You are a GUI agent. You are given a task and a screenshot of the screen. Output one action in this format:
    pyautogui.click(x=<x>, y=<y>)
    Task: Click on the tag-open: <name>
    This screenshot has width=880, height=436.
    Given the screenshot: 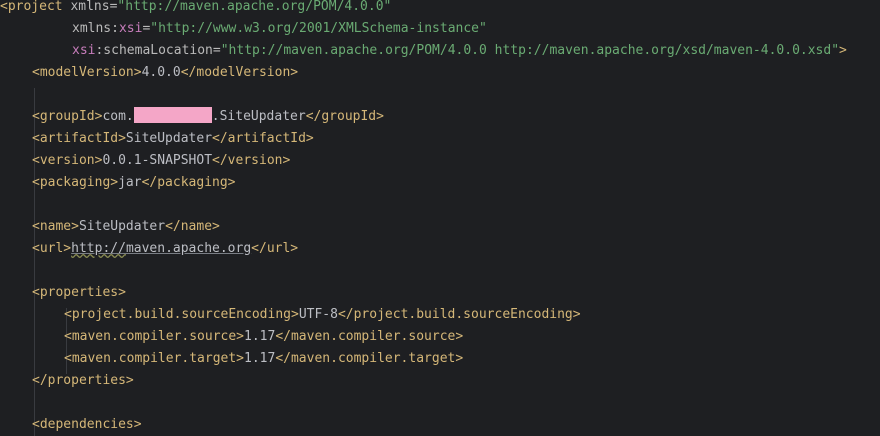 What is the action you would take?
    pyautogui.click(x=55, y=226)
    